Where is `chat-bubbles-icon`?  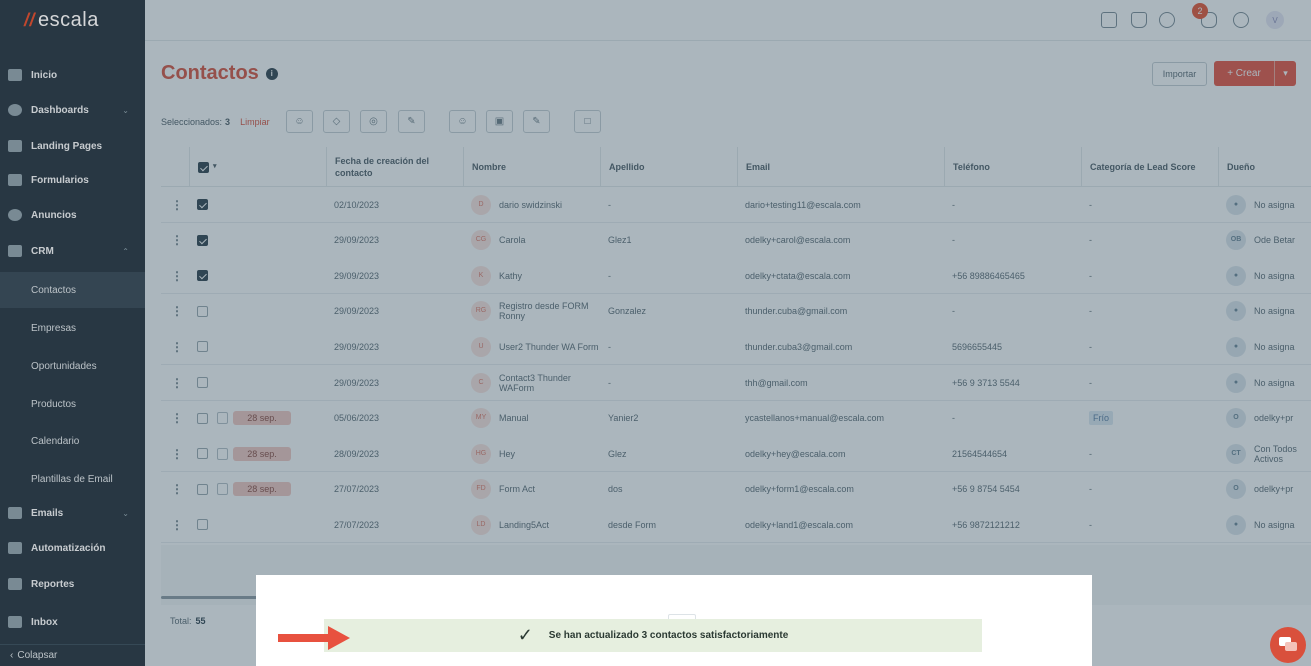
chat-bubbles-icon is located at coordinates (1288, 644).